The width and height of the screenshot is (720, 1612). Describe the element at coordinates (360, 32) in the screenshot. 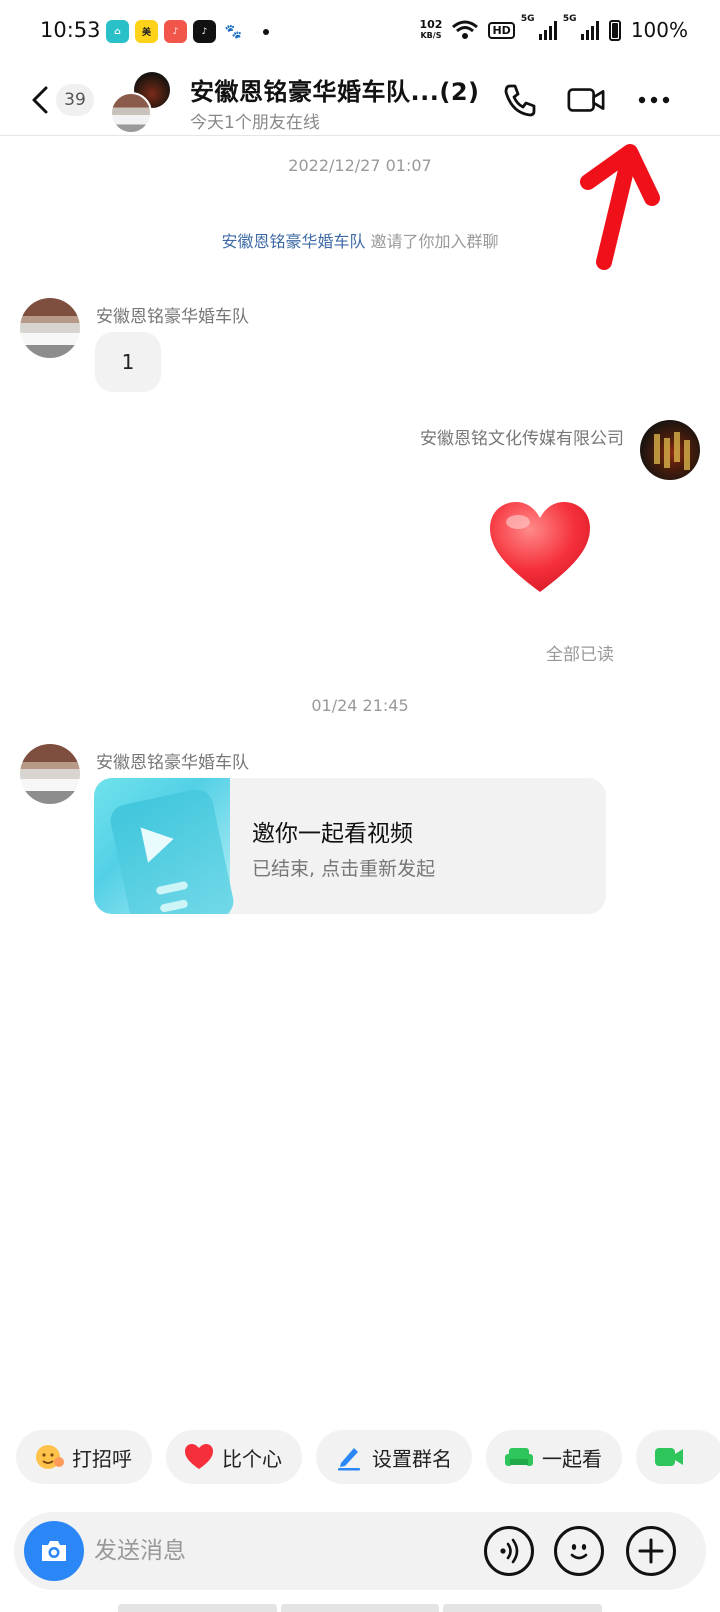

I see `status-bar: 10:53 ⌂ 美 ♪ ♪ 🐾 102 KB/S HD 5G 5G 100%` at that location.